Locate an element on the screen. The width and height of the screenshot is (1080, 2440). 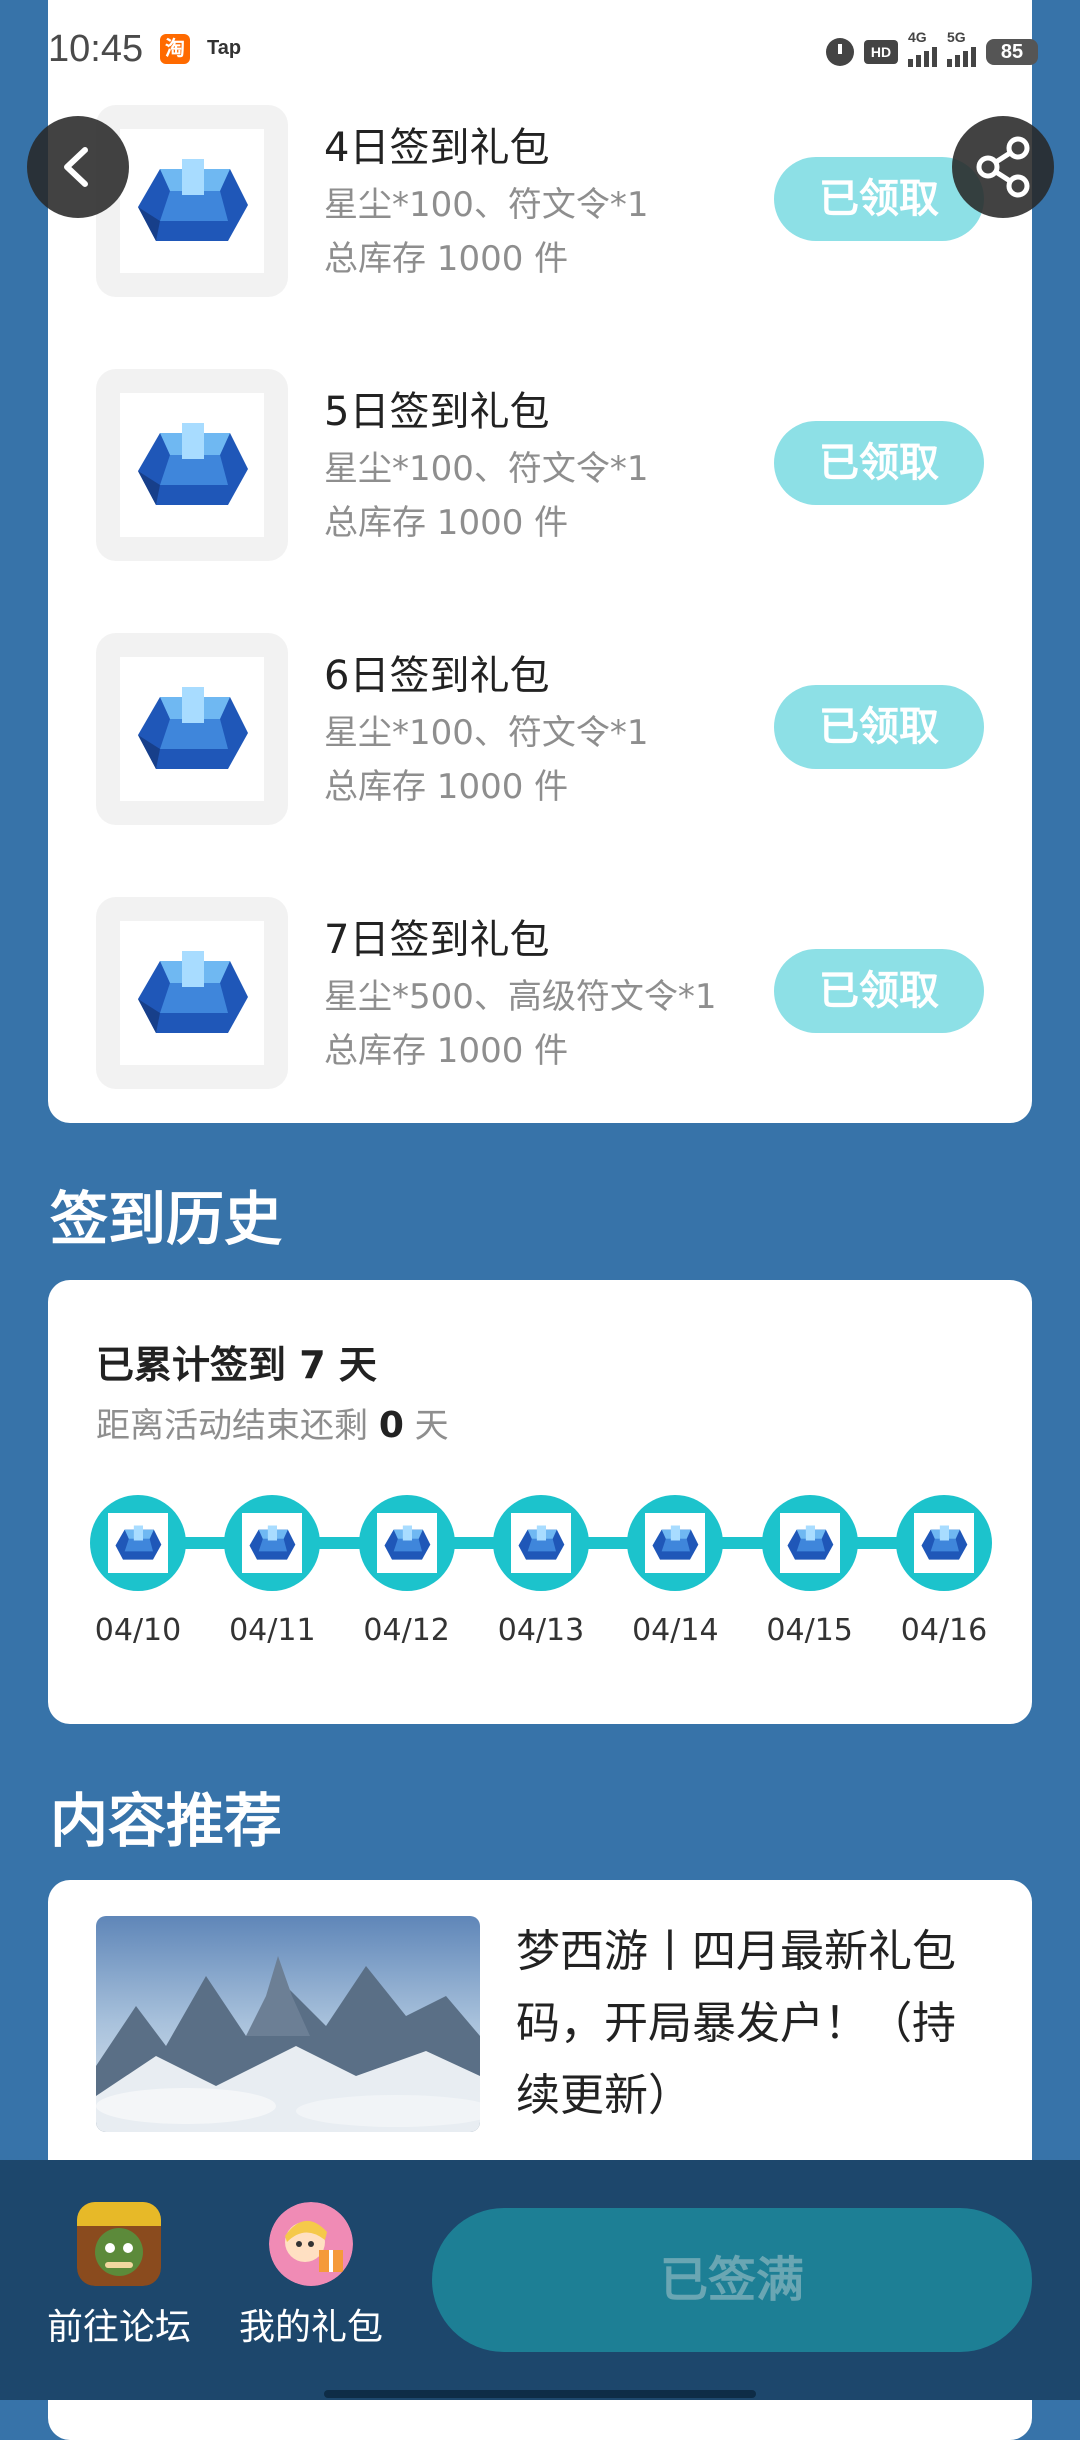
forum-nav-button: 前往论坛 is located at coordinates (119, 2276).